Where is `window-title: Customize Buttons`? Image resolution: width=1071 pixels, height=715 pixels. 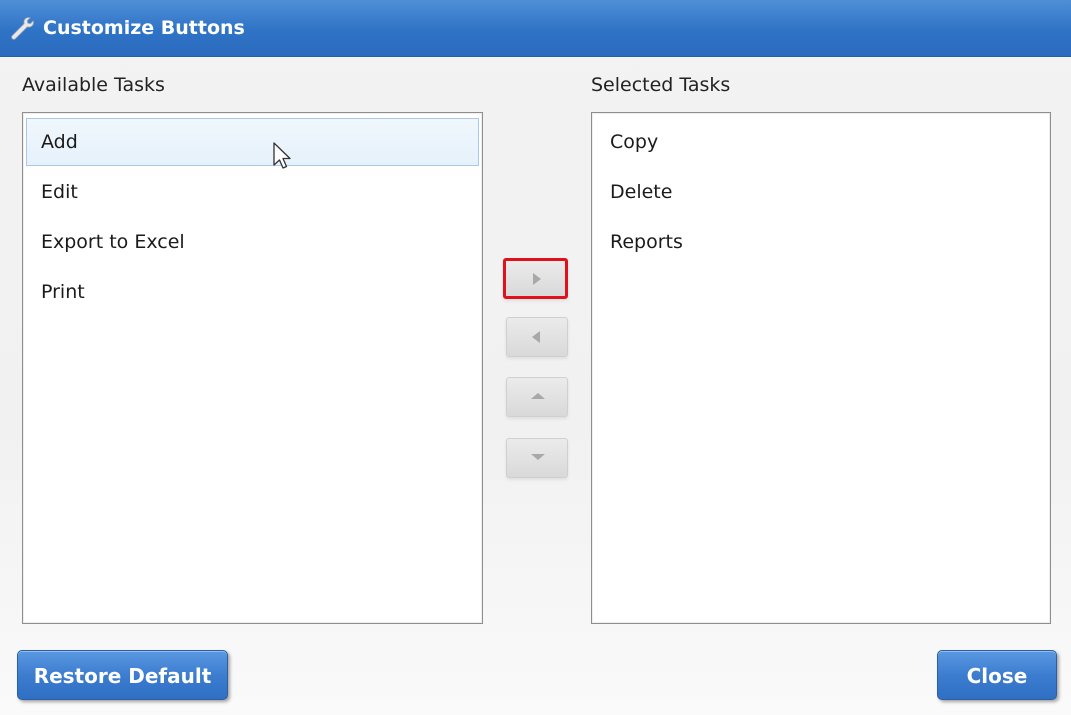 window-title: Customize Buttons is located at coordinates (144, 28).